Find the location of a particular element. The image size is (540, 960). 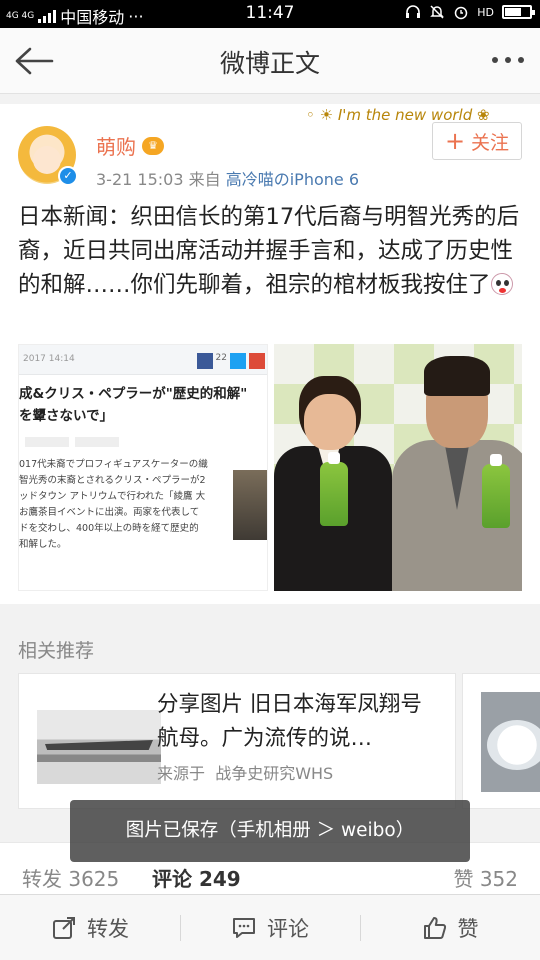

saved-toast: 图片已保存（手机相册 ＞ weibo） is located at coordinates (270, 831).